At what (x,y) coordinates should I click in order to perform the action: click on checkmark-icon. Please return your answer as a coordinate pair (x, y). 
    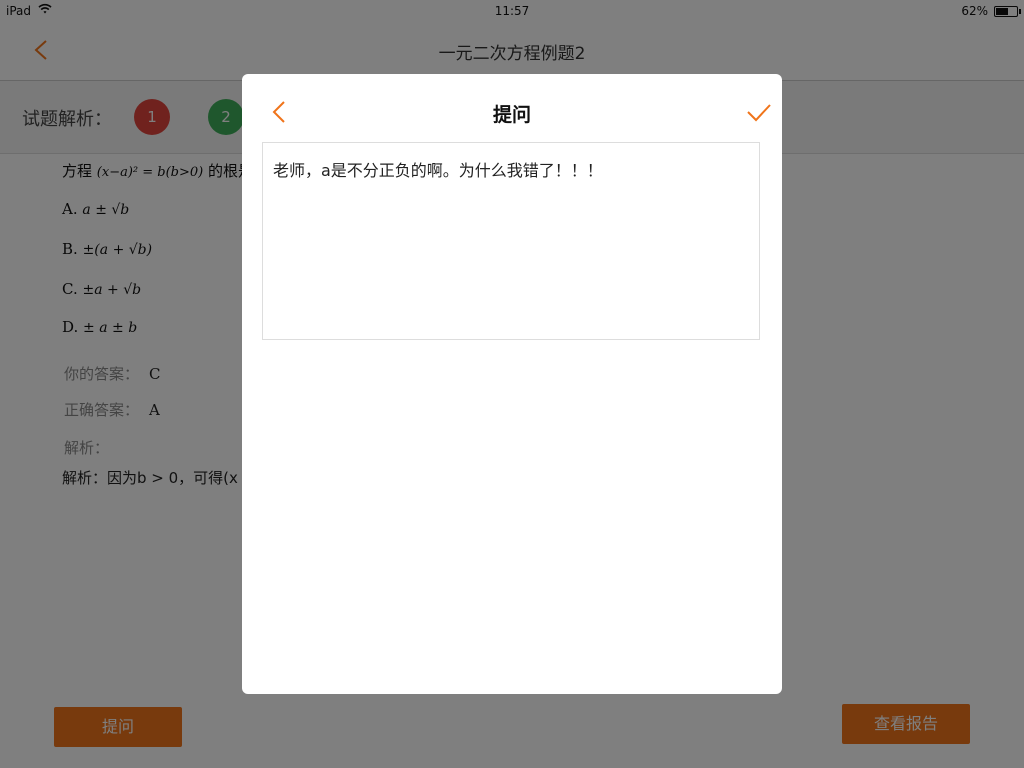
    Looking at the image, I should click on (759, 113).